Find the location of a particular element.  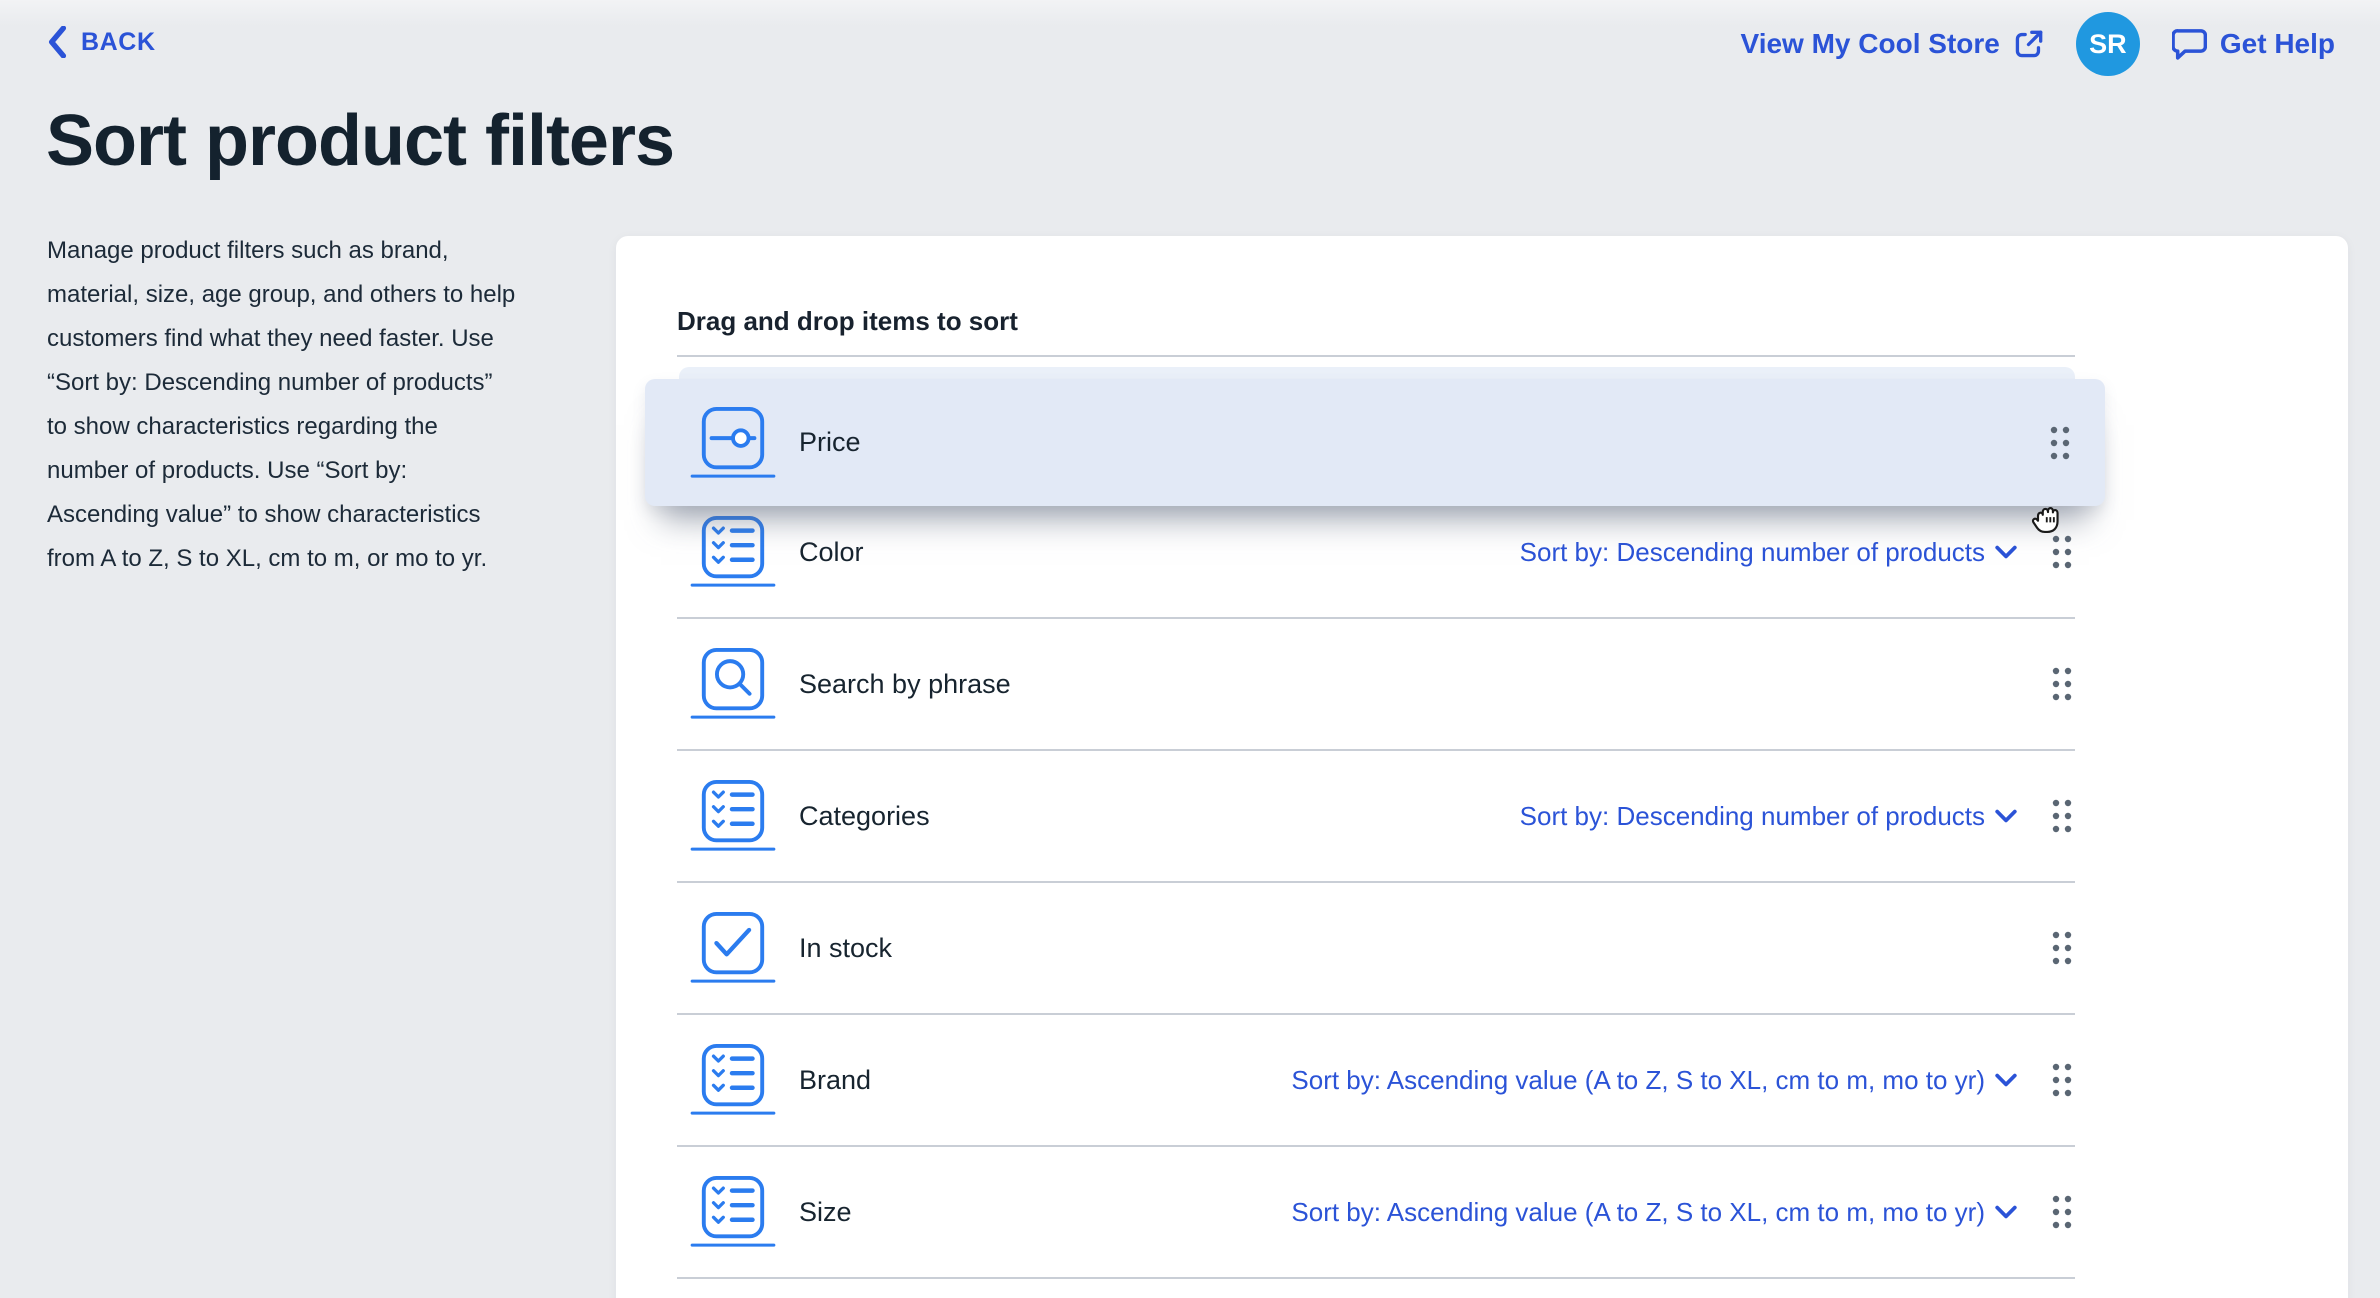

get-help-label: Get Help is located at coordinates (2277, 43).